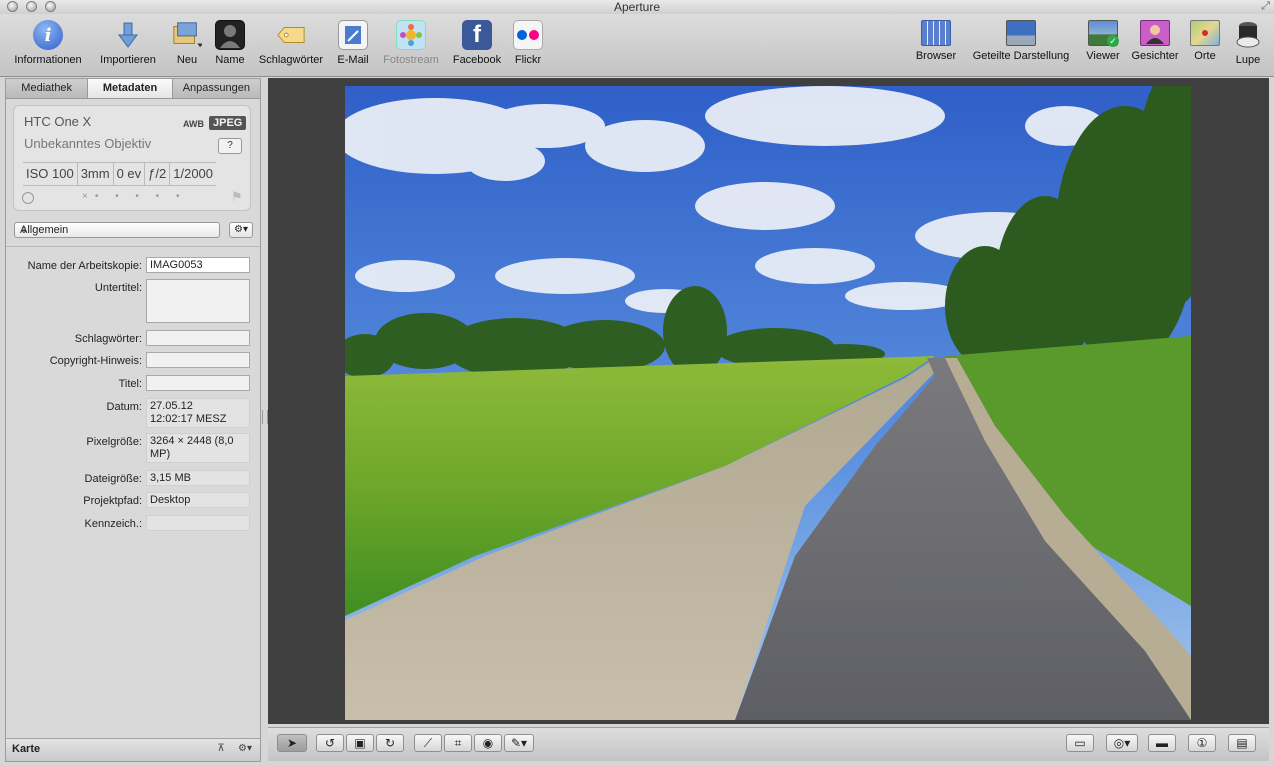  What do you see at coordinates (230, 60) in the screenshot?
I see `name-label: Name` at bounding box center [230, 60].